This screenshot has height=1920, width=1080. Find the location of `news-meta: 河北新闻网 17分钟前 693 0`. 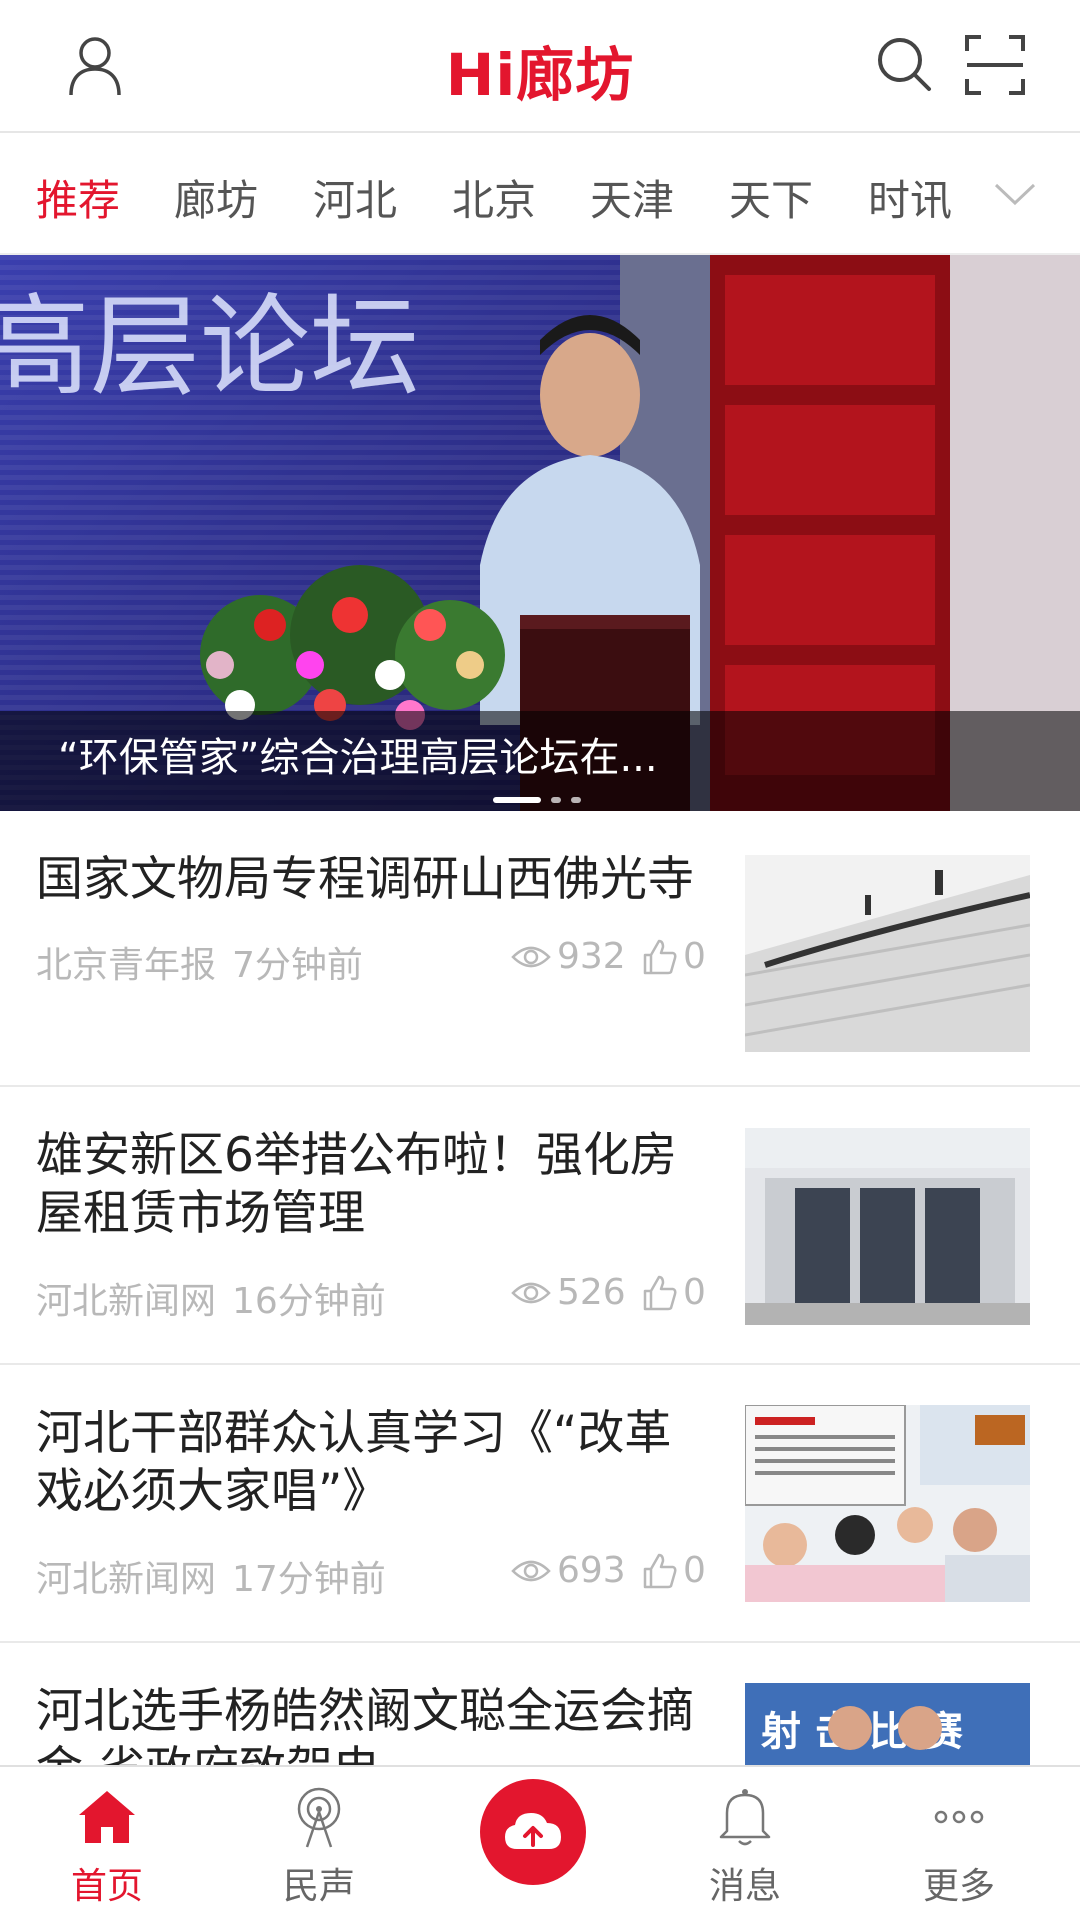

news-meta: 河北新闻网 17分钟前 693 0 is located at coordinates (376, 1575).